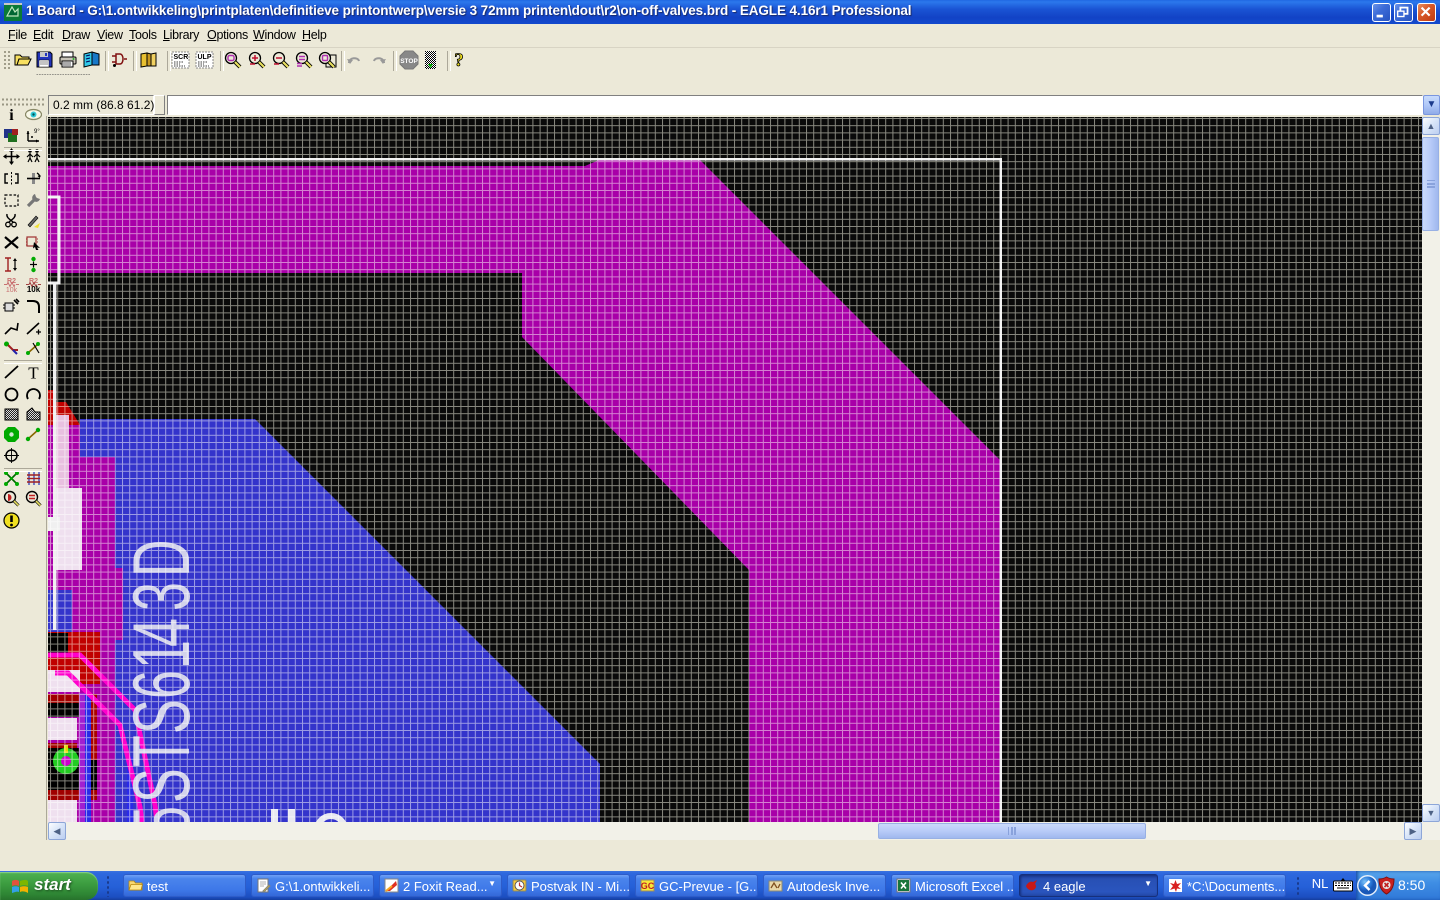 The width and height of the screenshot is (1440, 900). Describe the element at coordinates (33, 372) in the screenshot. I see `svg-text: T` at that location.